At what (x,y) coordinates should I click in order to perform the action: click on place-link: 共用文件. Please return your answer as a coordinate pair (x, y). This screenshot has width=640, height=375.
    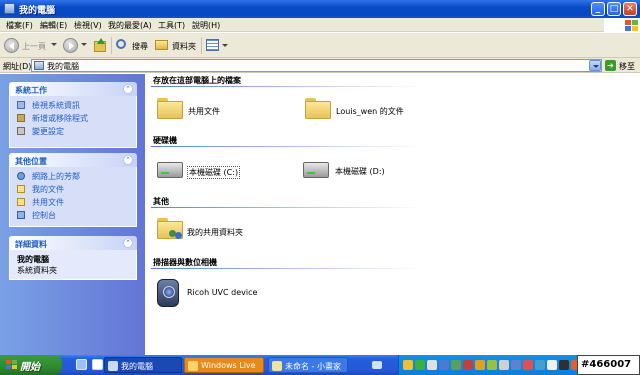
    Looking at the image, I should click on (48, 202).